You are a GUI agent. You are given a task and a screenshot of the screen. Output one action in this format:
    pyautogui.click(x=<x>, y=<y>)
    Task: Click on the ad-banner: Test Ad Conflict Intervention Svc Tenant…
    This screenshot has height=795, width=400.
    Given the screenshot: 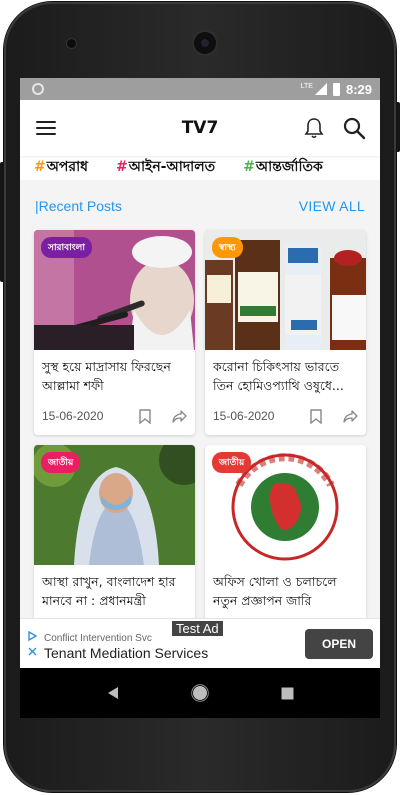 What is the action you would take?
    pyautogui.click(x=200, y=643)
    